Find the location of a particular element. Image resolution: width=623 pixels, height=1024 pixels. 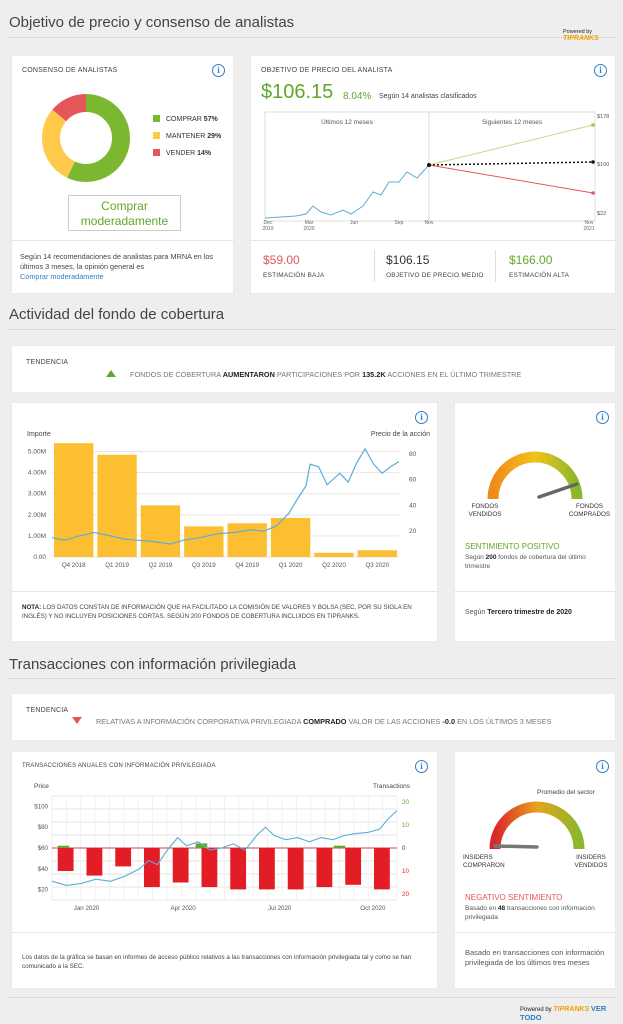

y-tick-label: 3.00M is located at coordinates (37, 494).